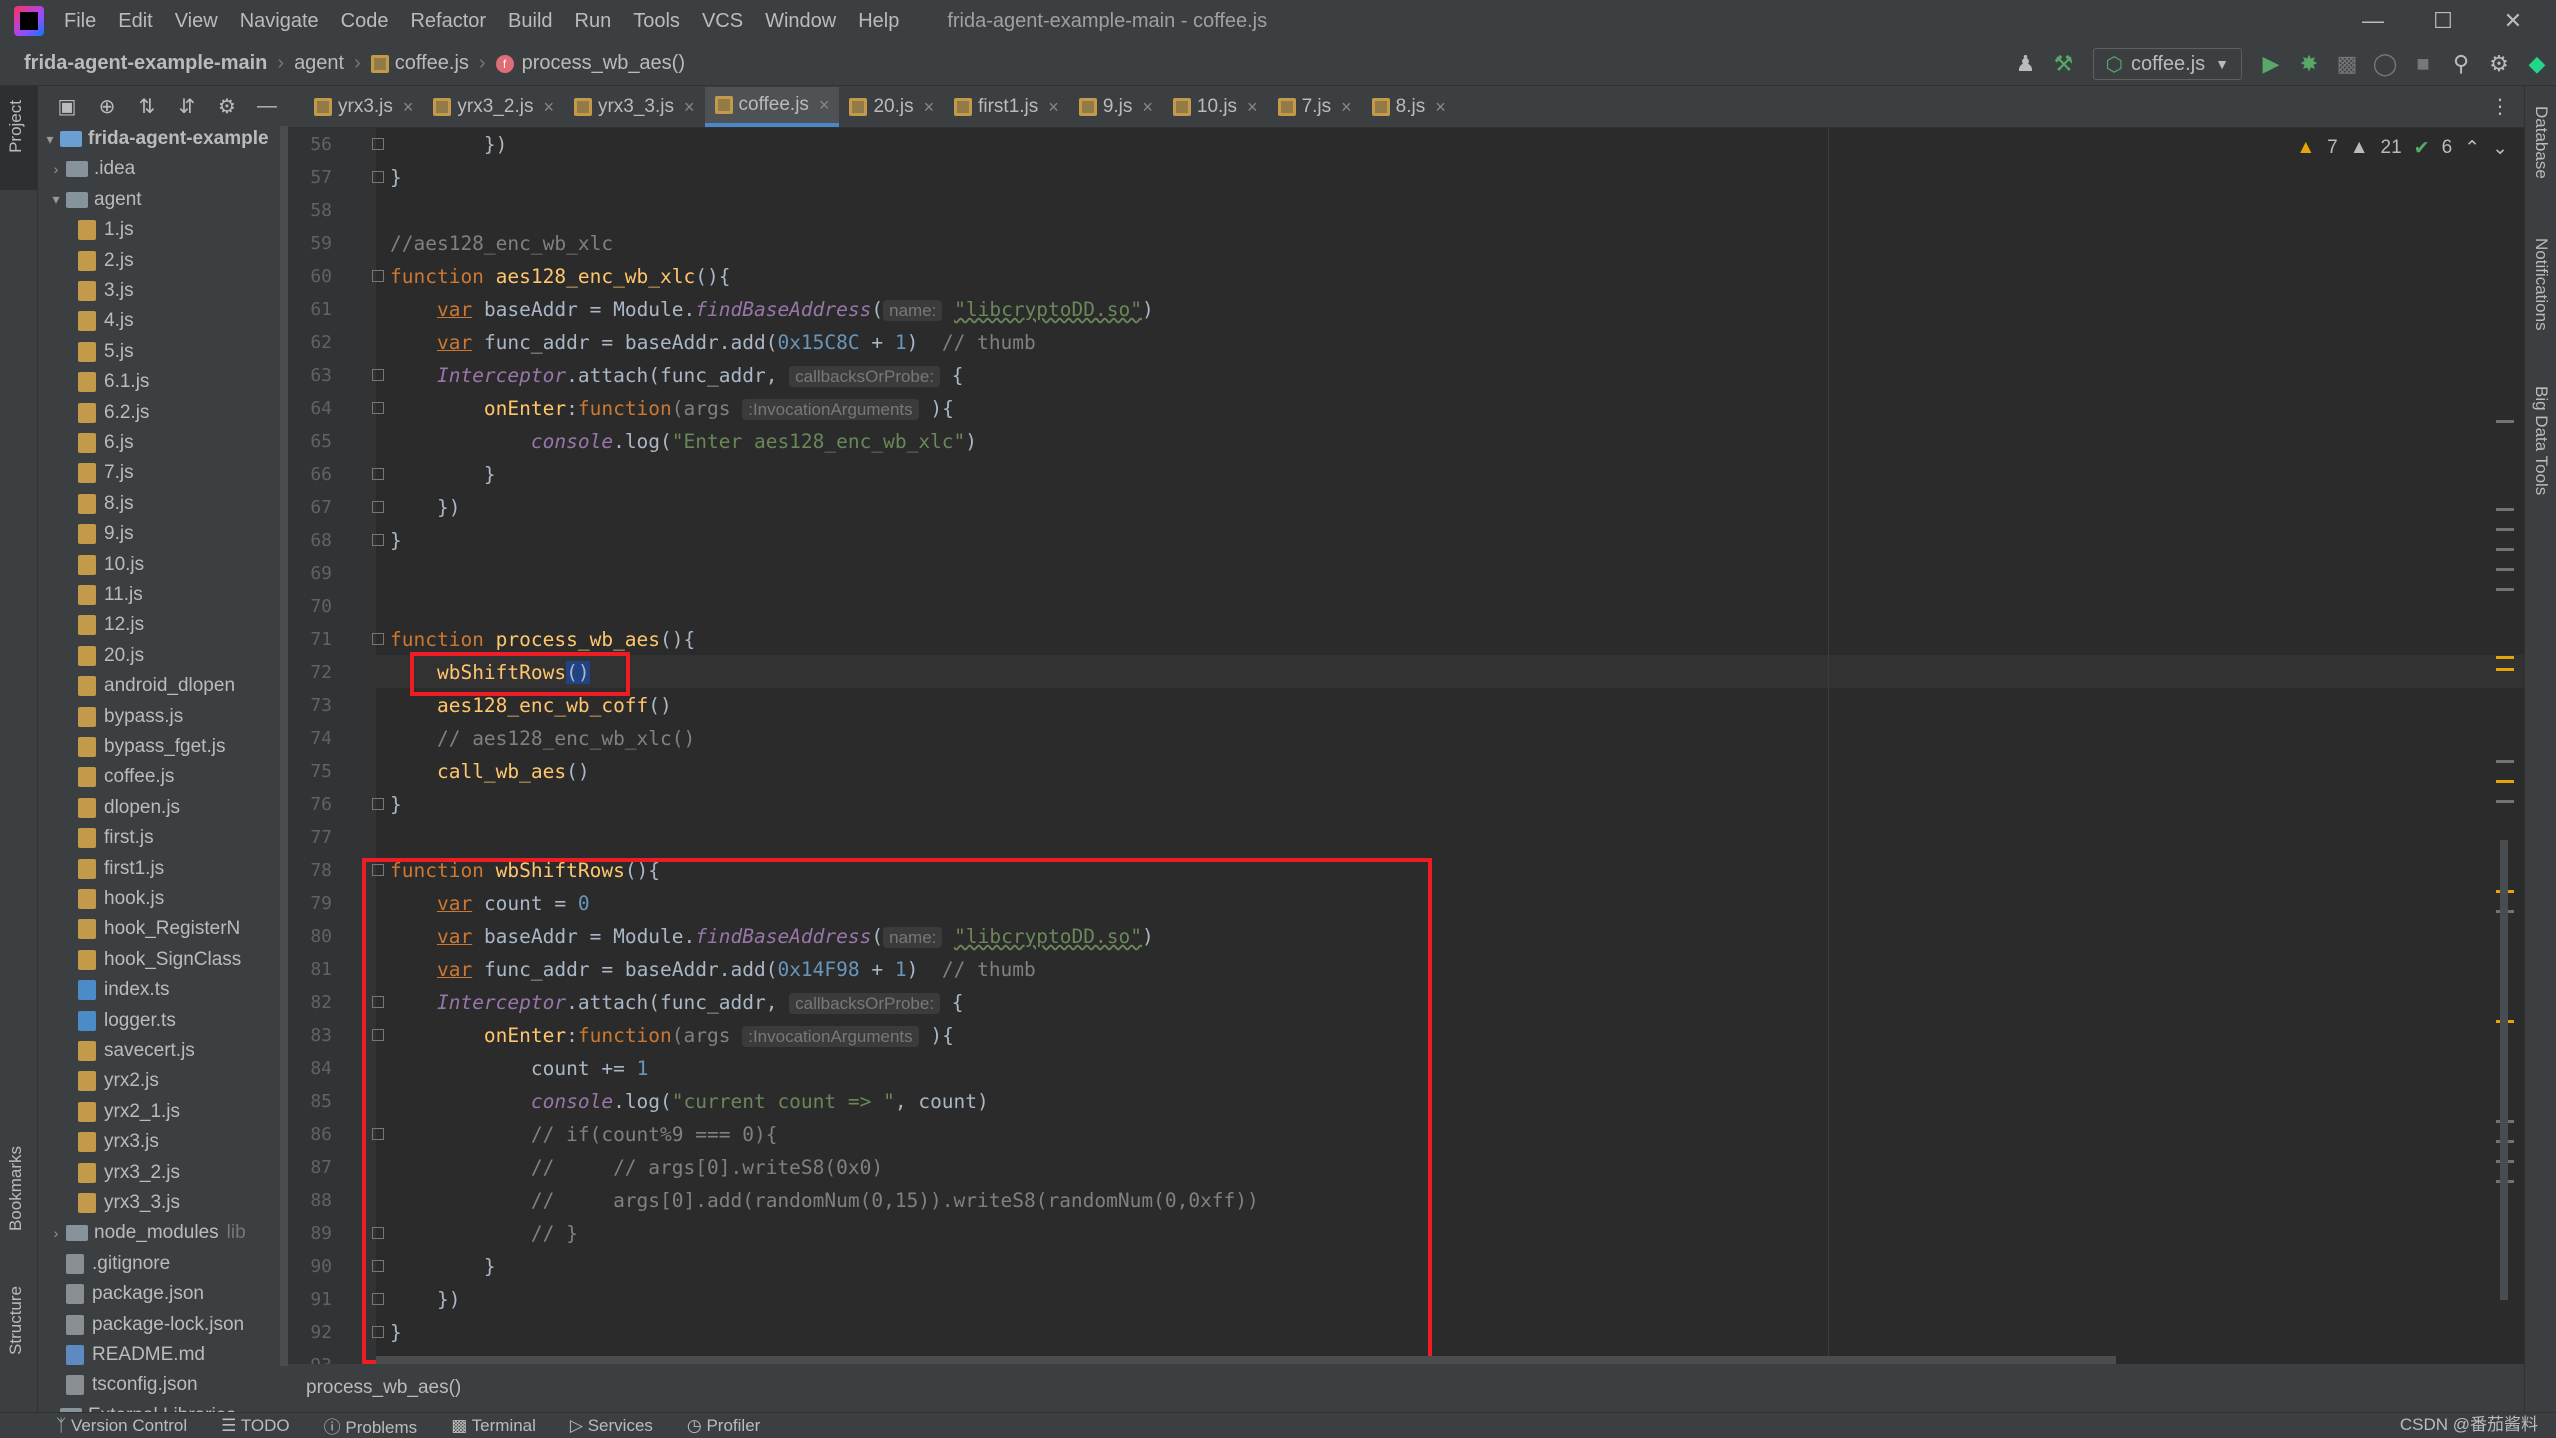  I want to click on tree-item: 4.js, so click(106, 321).